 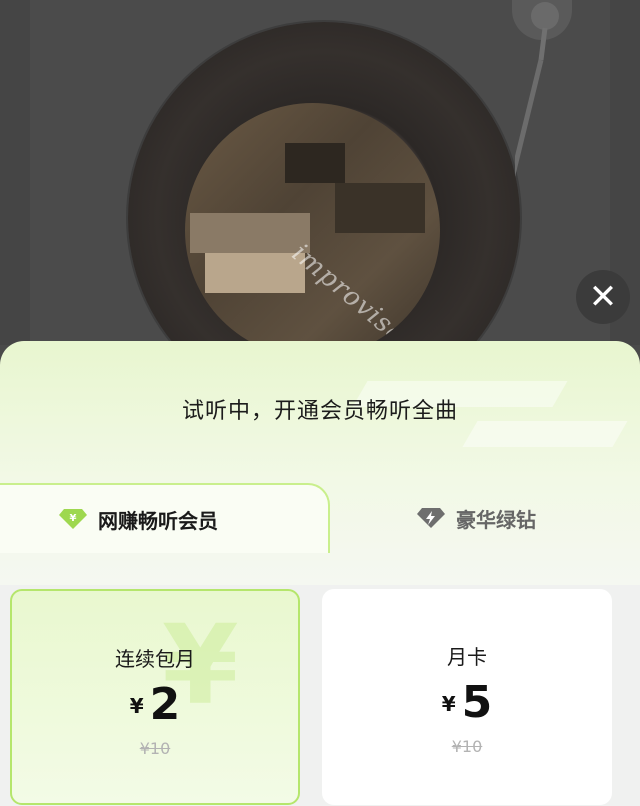 I want to click on diamond-yen-icon: ¥, so click(x=73, y=519).